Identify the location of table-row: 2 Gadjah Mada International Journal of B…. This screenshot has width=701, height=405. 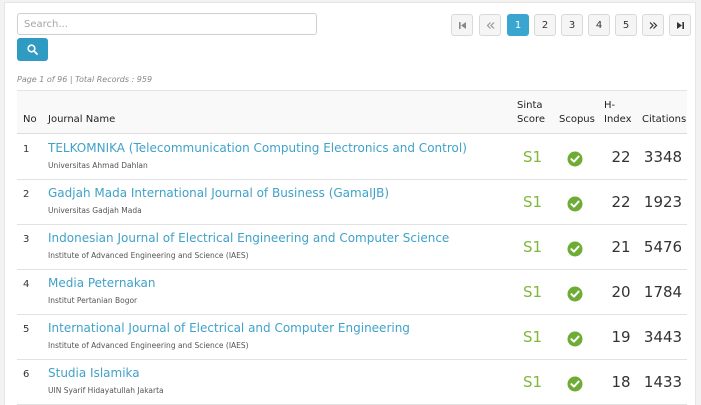
(352, 202).